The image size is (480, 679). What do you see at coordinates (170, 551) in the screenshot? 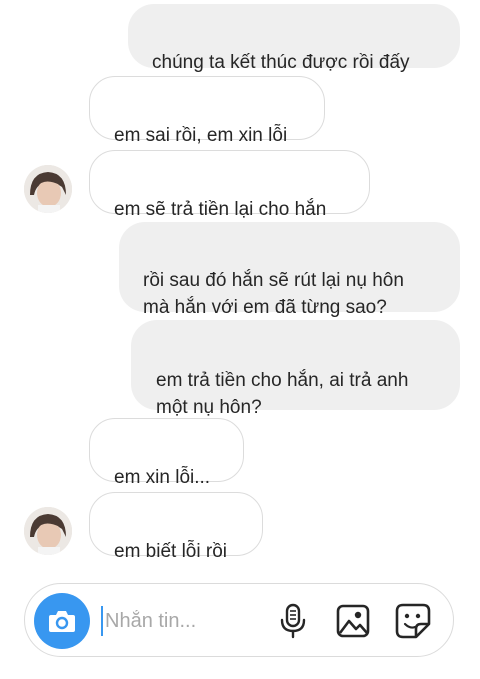
I see `message-text: em biết lỗi rồi` at bounding box center [170, 551].